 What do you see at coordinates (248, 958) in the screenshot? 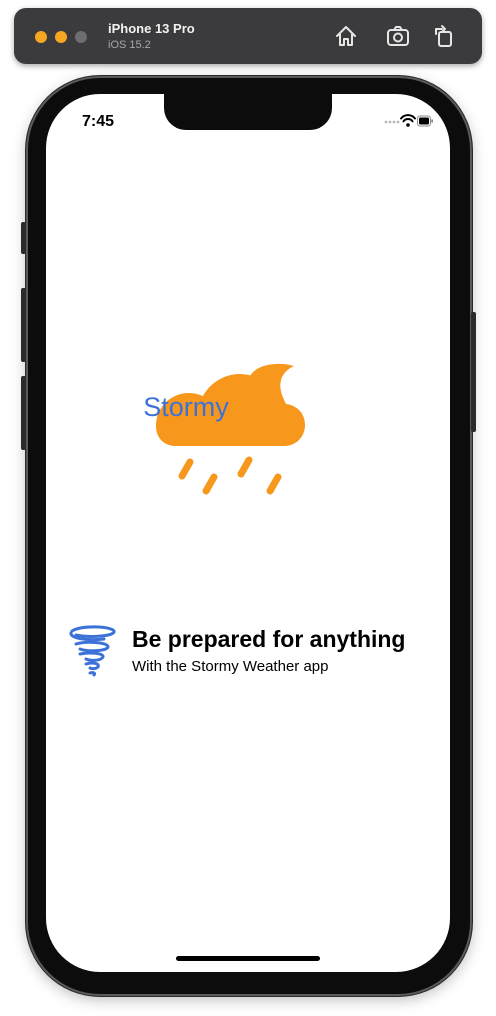
I see `home-indicator` at bounding box center [248, 958].